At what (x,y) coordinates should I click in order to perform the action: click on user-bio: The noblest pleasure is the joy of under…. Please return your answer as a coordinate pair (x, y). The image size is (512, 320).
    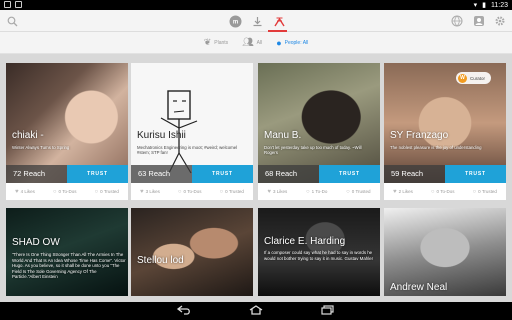
    Looking at the image, I should click on (436, 147).